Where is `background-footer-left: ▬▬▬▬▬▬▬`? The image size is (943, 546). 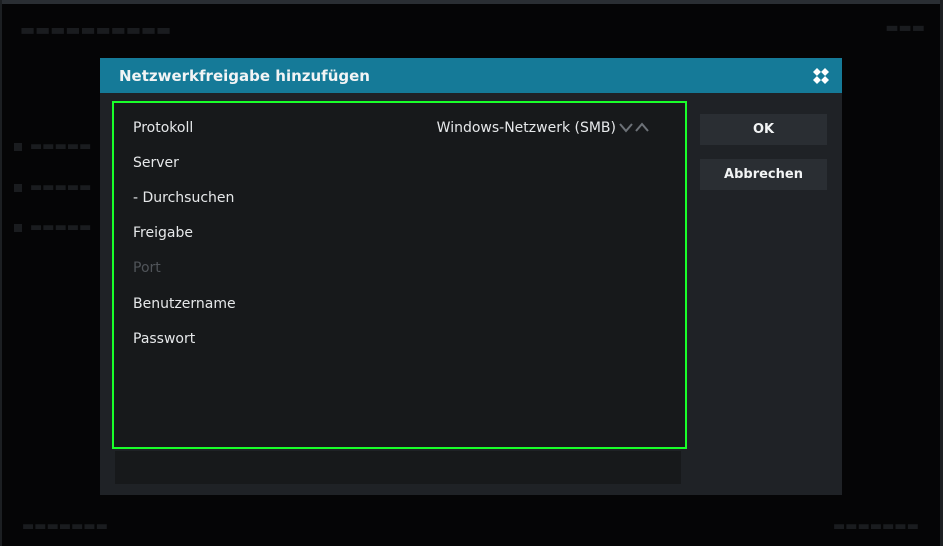 background-footer-left: ▬▬▬▬▬▬▬ is located at coordinates (65, 526).